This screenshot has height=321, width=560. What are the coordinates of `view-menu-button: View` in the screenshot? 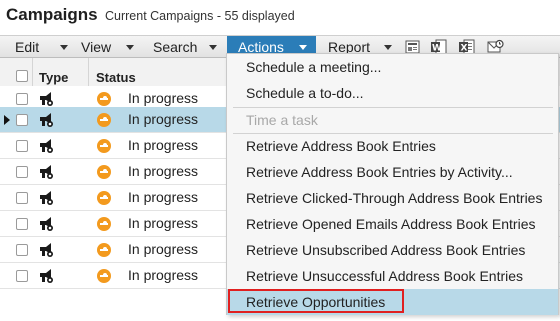 It's located at (108, 47).